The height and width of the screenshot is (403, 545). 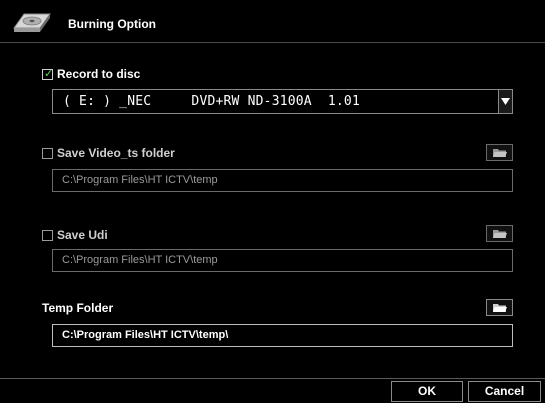 I want to click on save-udi-checkbox, so click(x=47, y=235).